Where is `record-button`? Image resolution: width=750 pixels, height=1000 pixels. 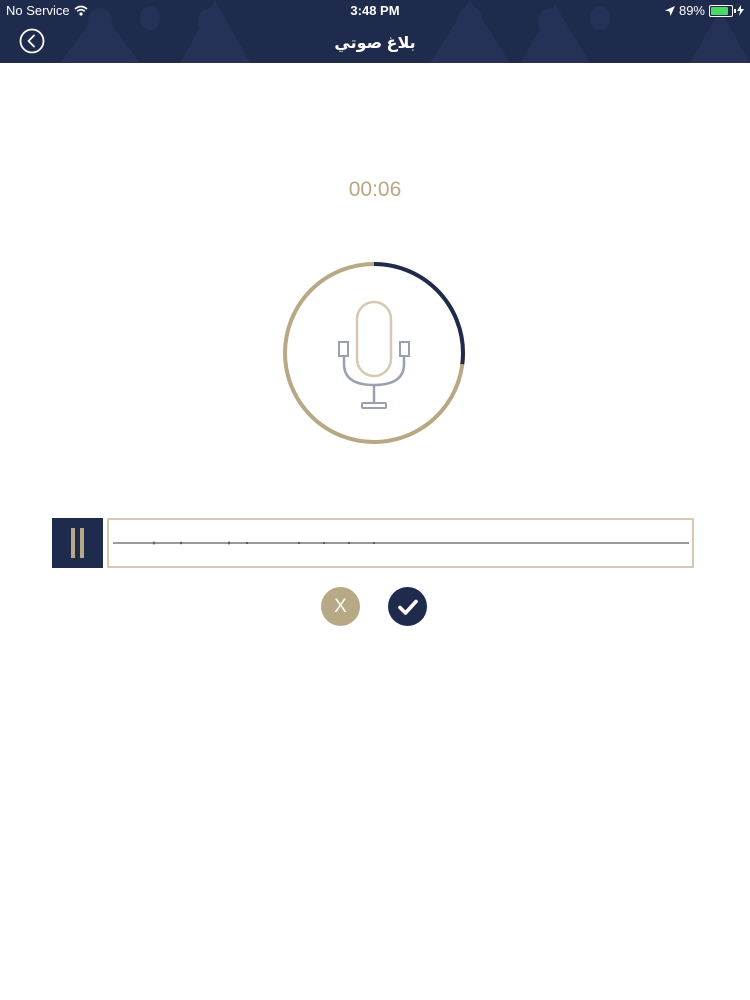 record-button is located at coordinates (374, 353).